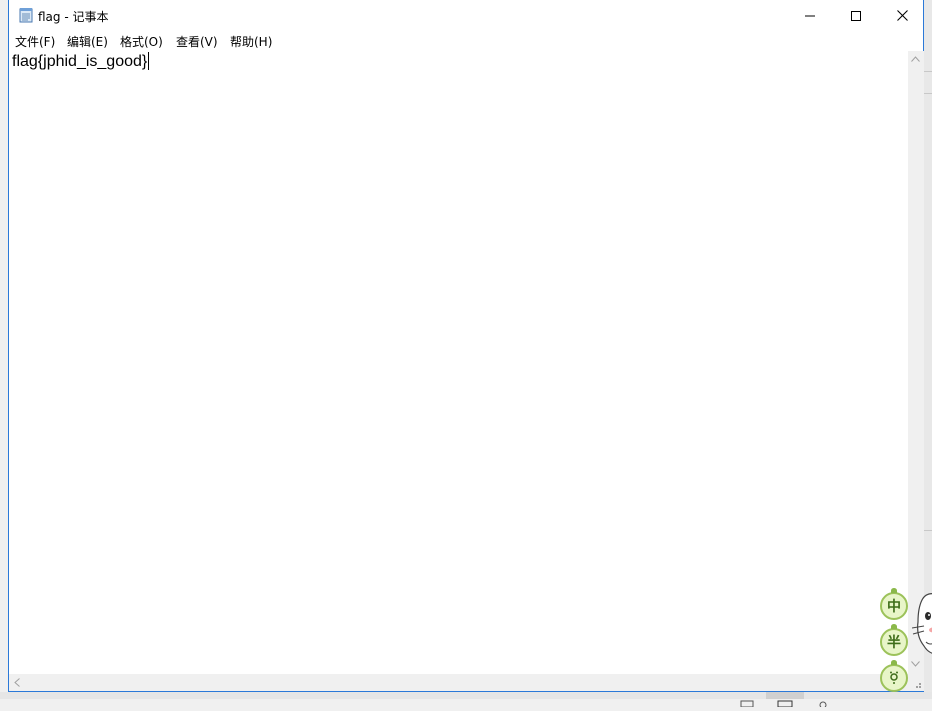 The image size is (932, 711). I want to click on taskbar-app-icon, so click(747, 700).